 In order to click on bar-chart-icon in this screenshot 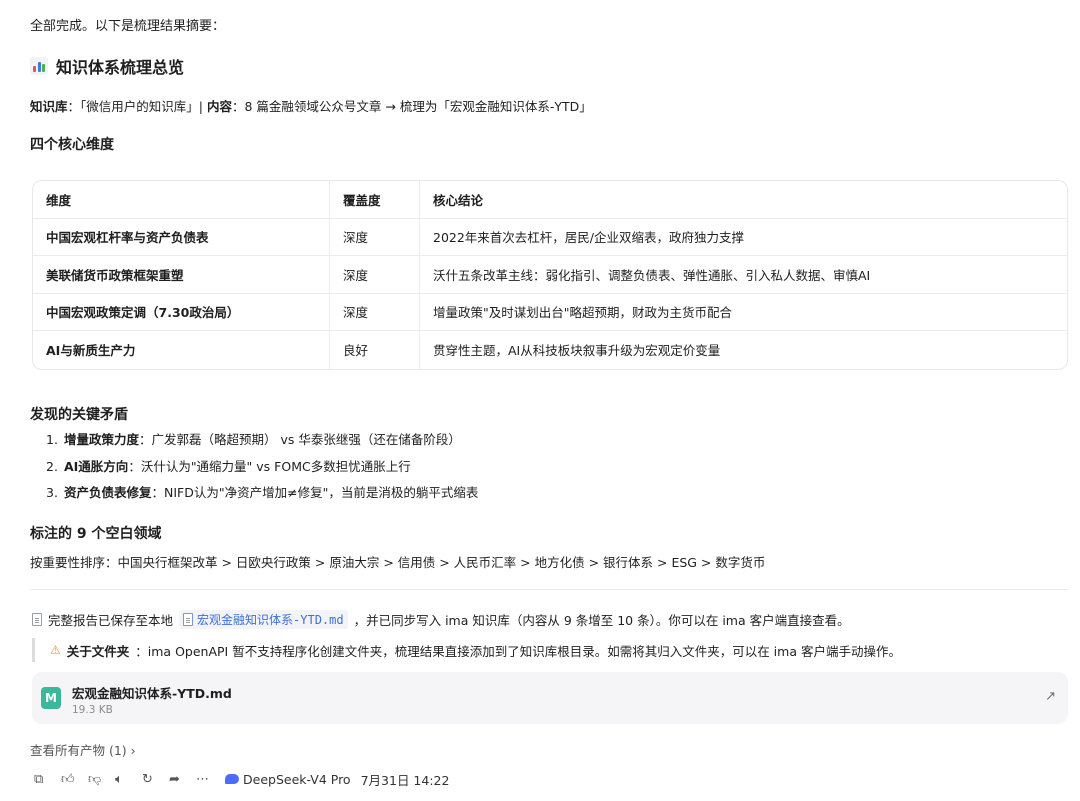, I will do `click(39, 66)`.